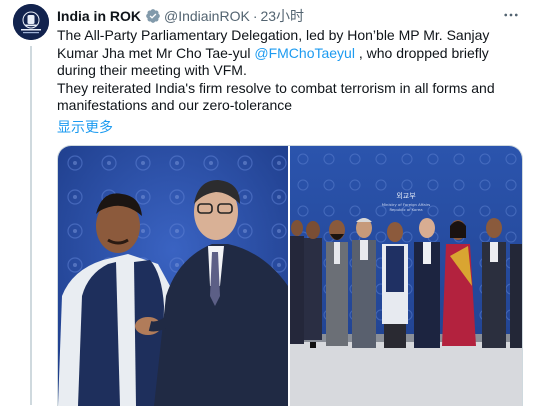  Describe the element at coordinates (511, 15) in the screenshot. I see `more-options-icon` at that location.